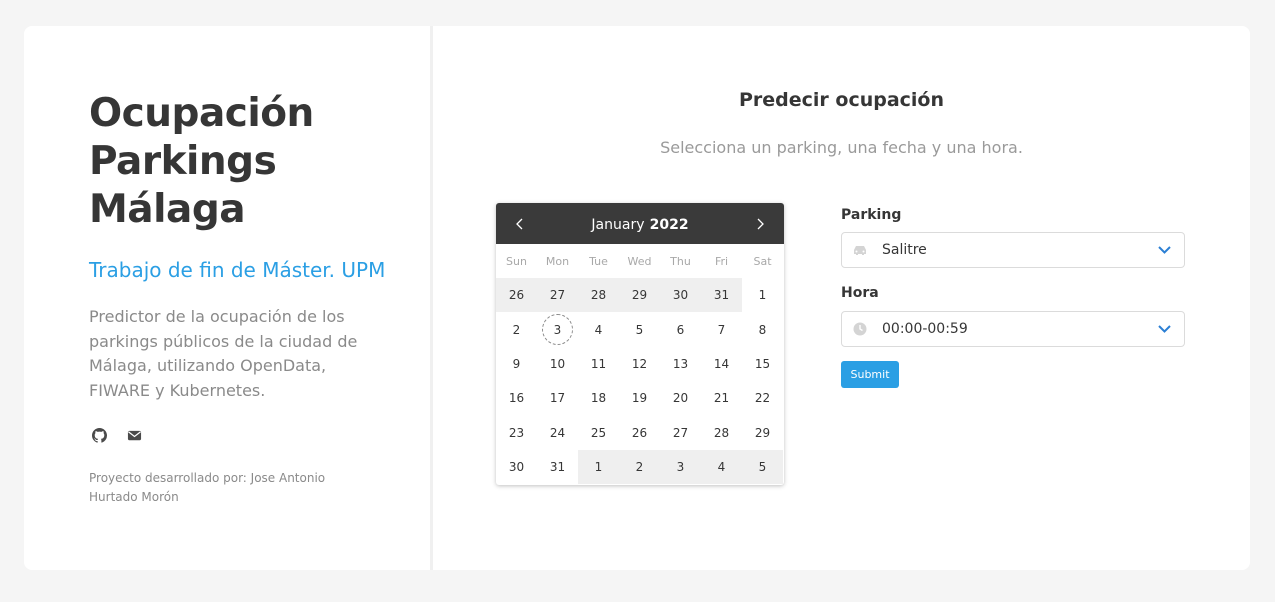  Describe the element at coordinates (871, 215) in the screenshot. I see `parking-label: Parking` at that location.